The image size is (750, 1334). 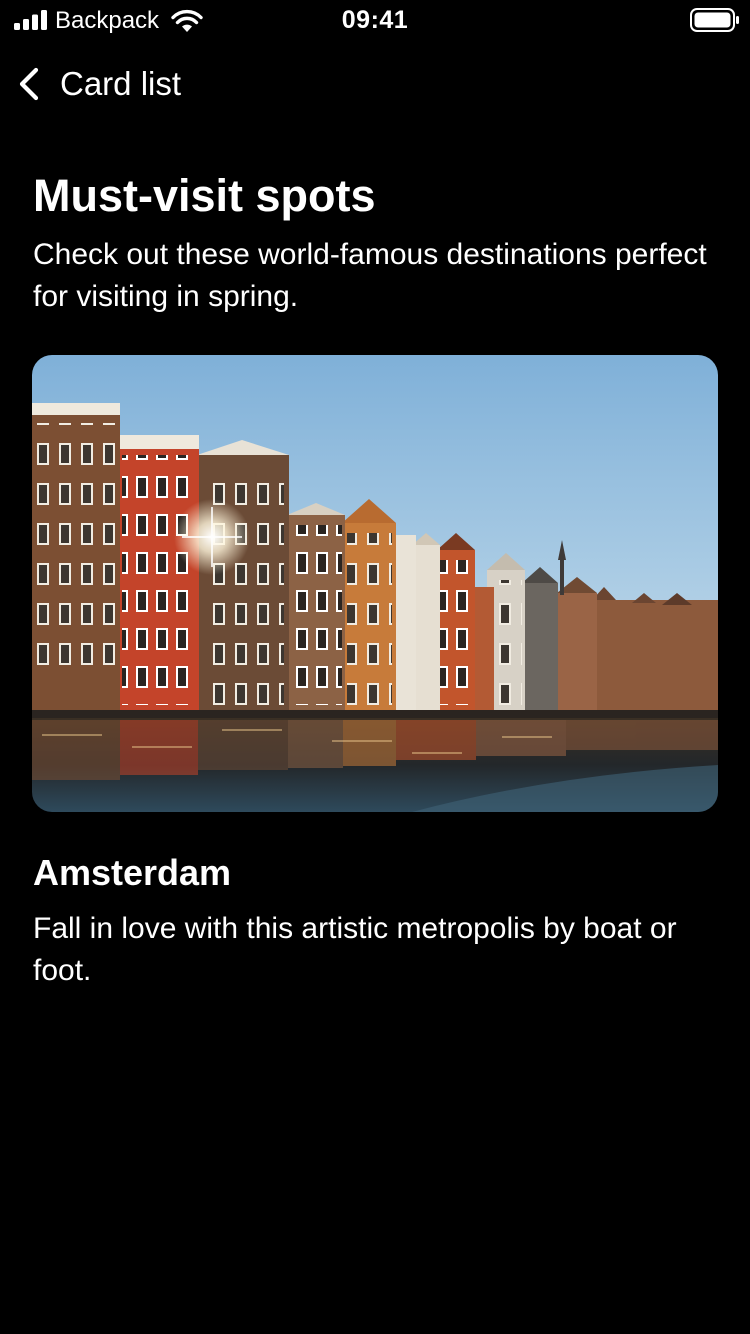 I want to click on navigation-bar: Card list, so click(x=375, y=84).